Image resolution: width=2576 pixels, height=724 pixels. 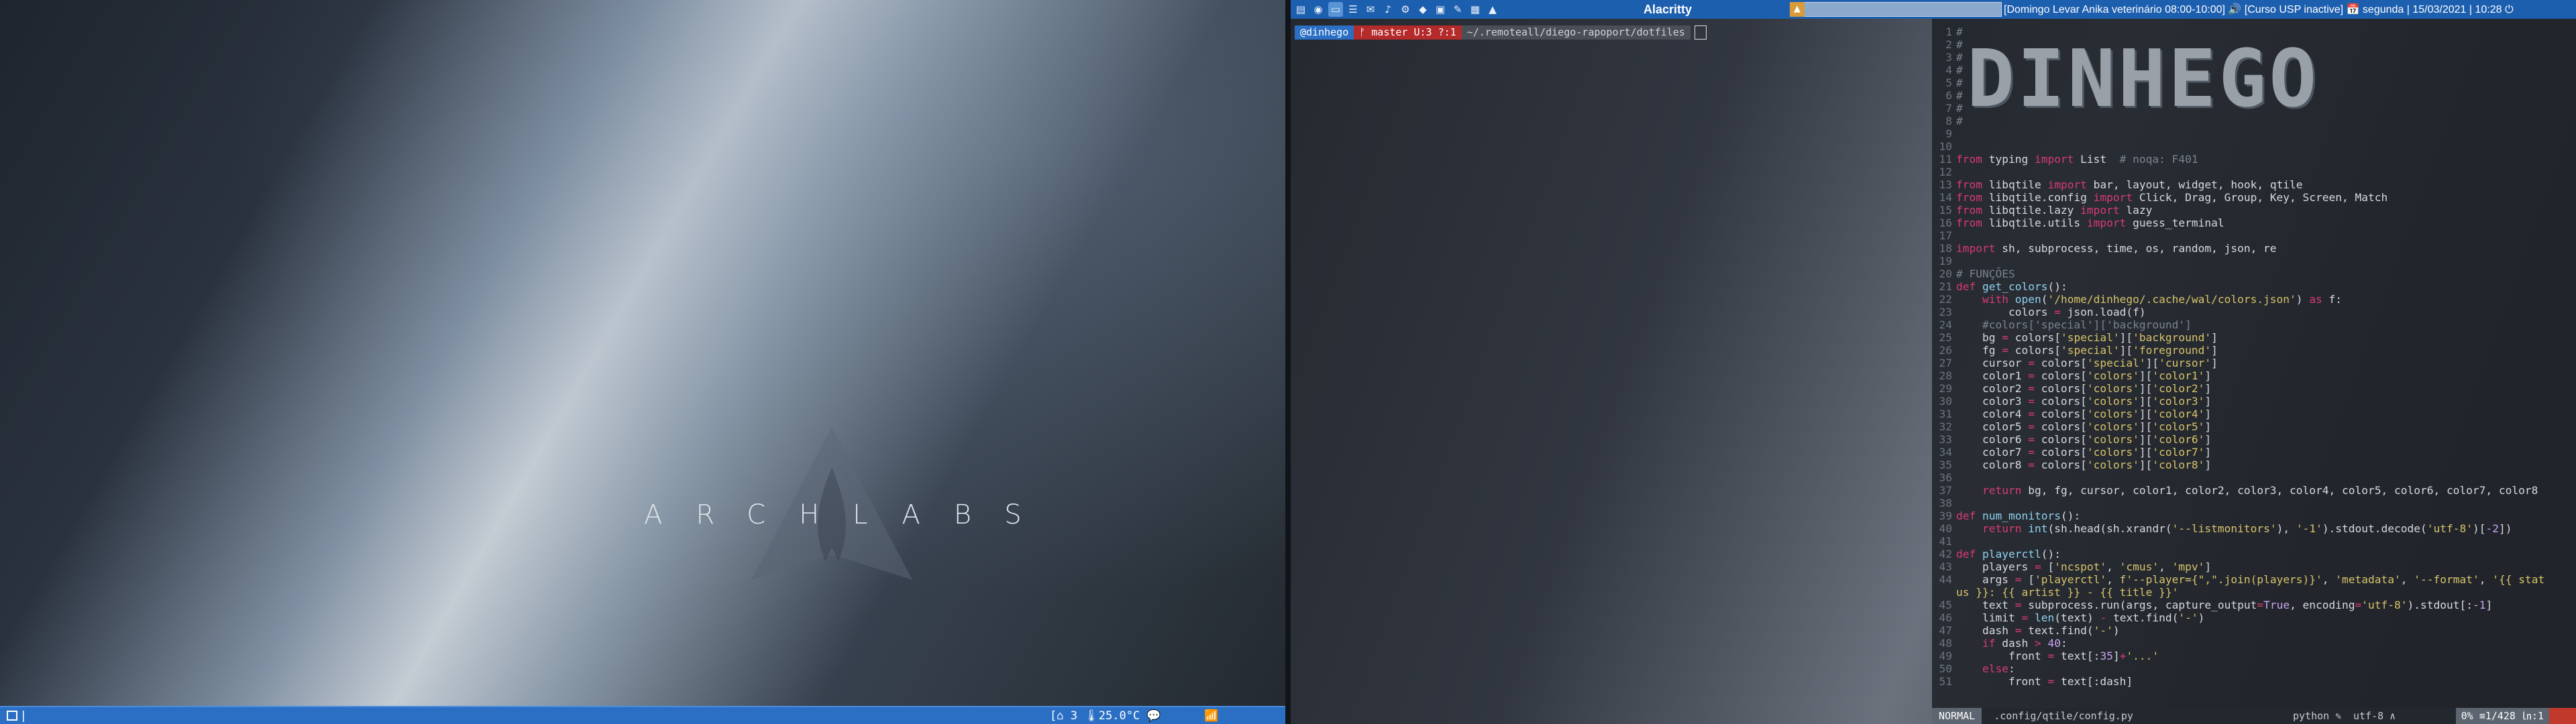 I want to click on vim-mode: NORMAL, so click(x=1957, y=716).